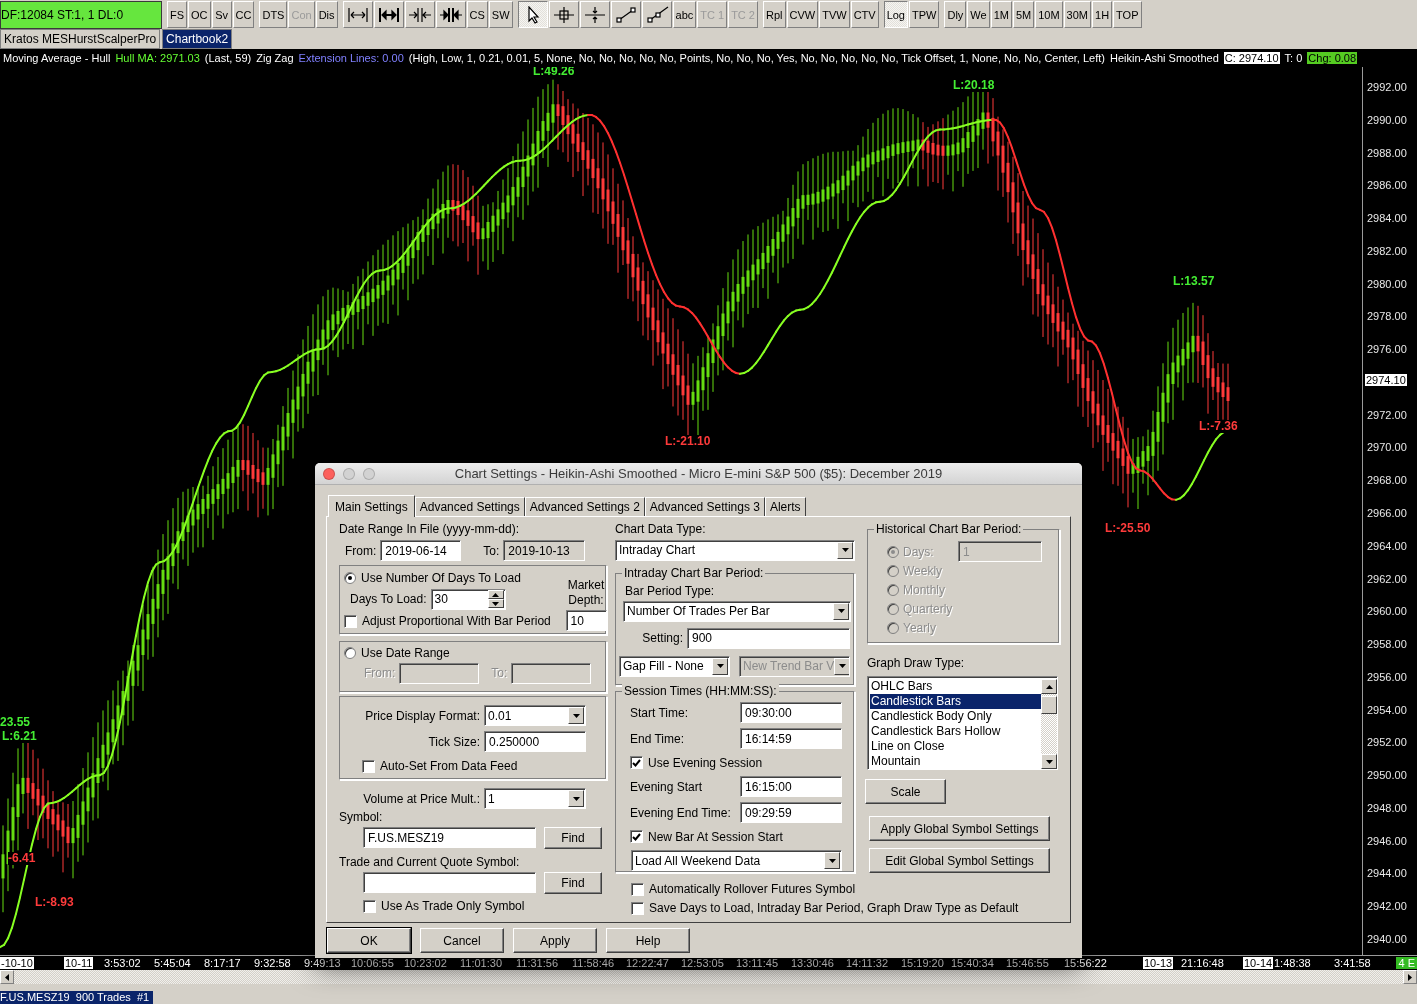 The width and height of the screenshot is (1417, 1004). What do you see at coordinates (905, 791) in the screenshot?
I see `dialog-button: Scale` at bounding box center [905, 791].